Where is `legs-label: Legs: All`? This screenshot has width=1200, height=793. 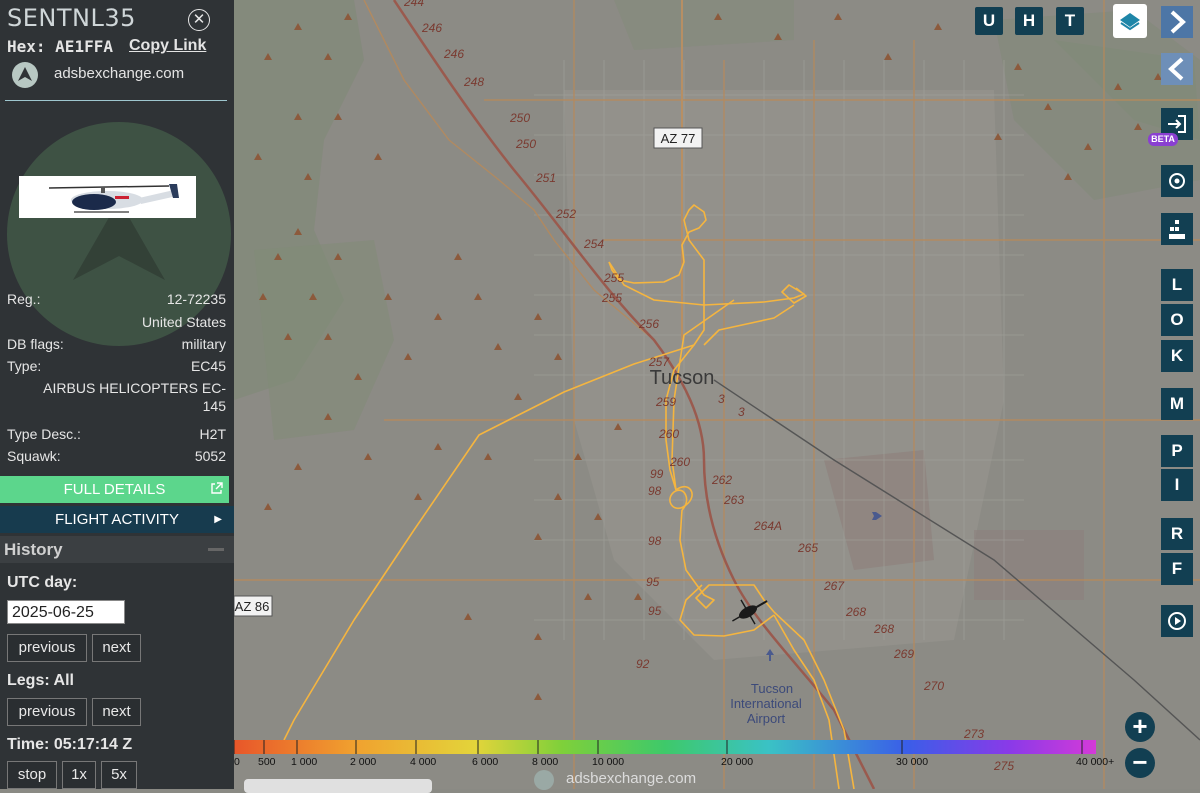 legs-label: Legs: All is located at coordinates (40, 680).